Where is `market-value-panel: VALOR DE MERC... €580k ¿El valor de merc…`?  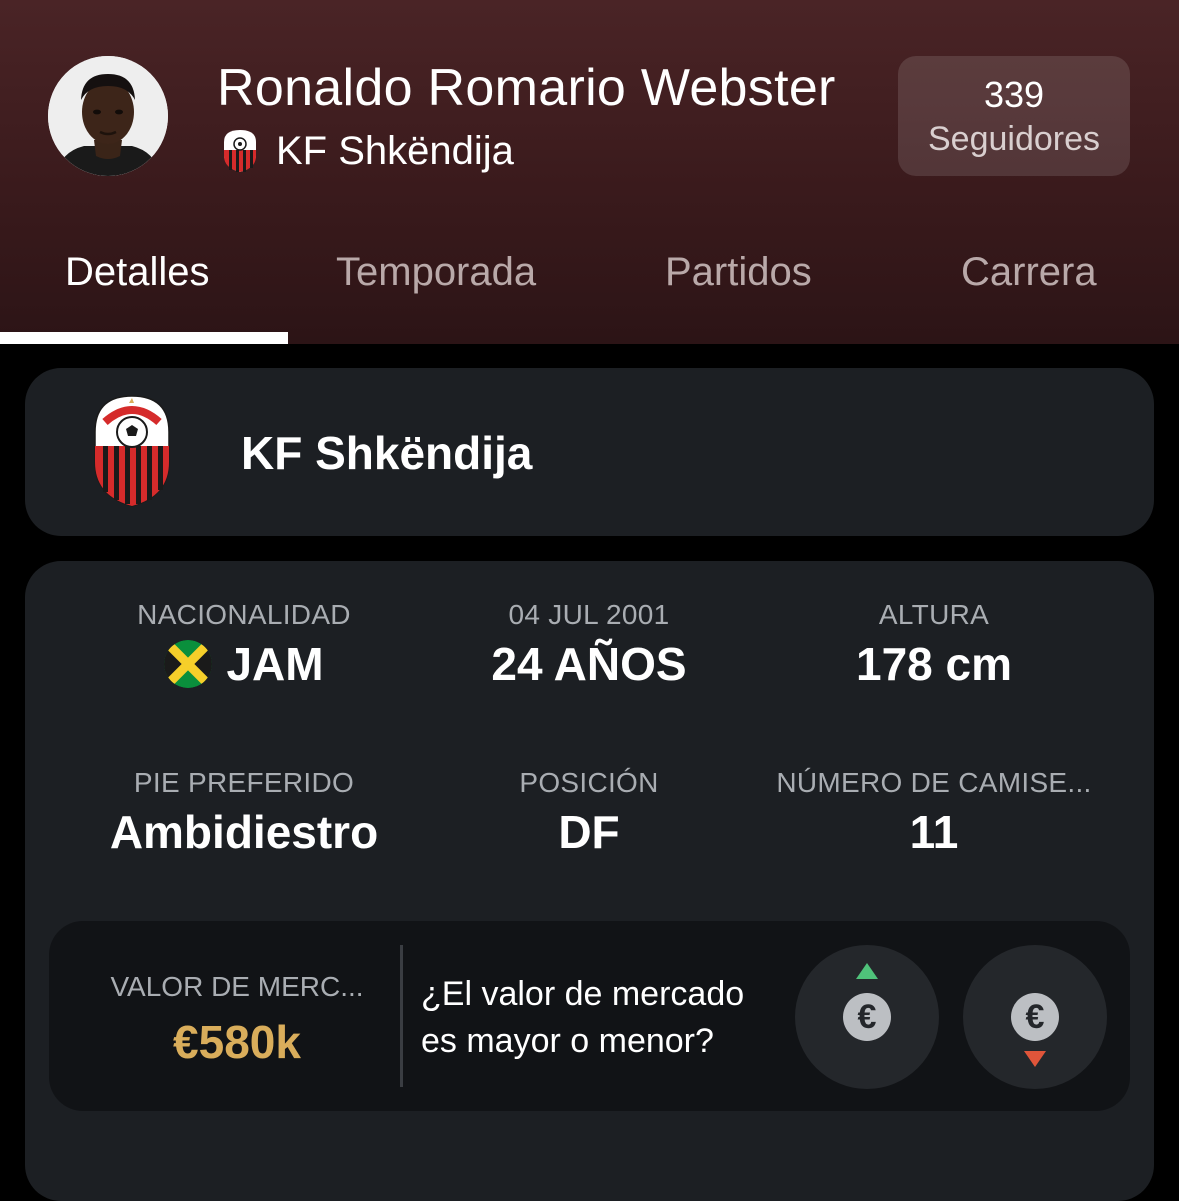
market-value-panel: VALOR DE MERC... €580k ¿El valor de merc… is located at coordinates (589, 1016).